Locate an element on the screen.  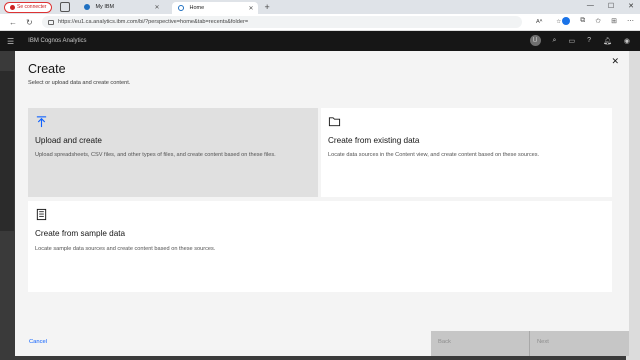
chat-icon: ▭ is located at coordinates (571, 41).